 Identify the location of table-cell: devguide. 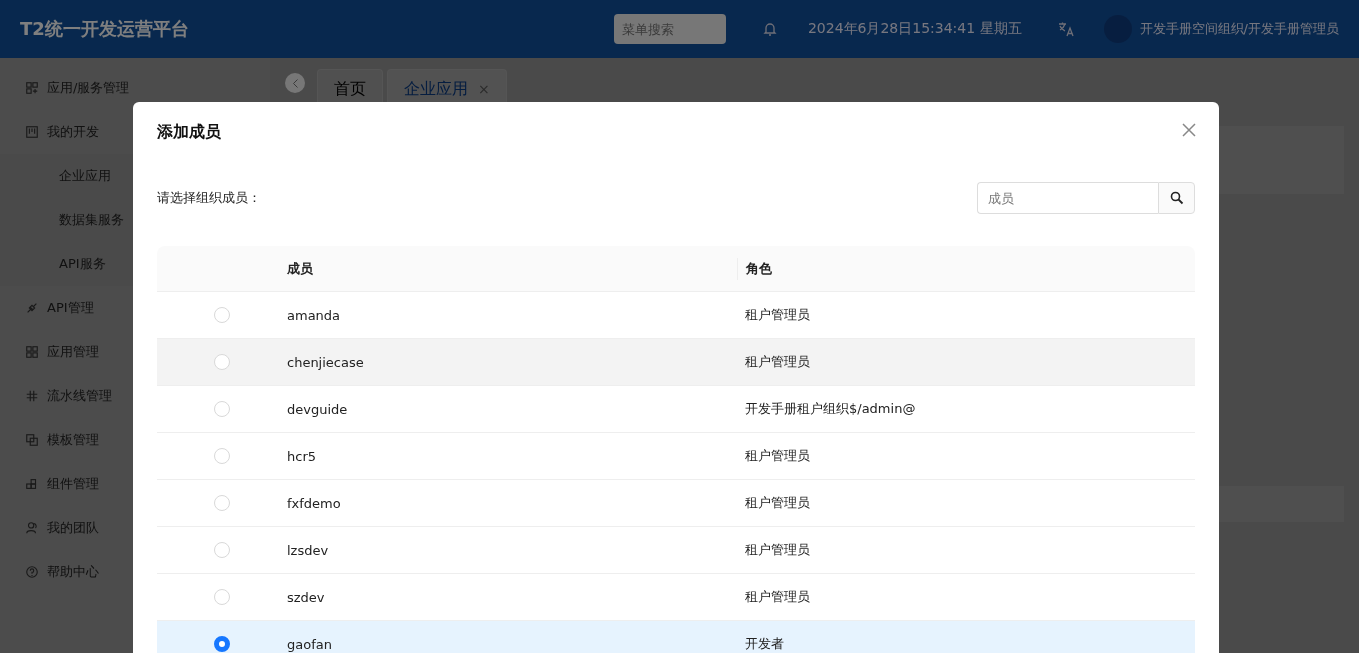
(317, 409).